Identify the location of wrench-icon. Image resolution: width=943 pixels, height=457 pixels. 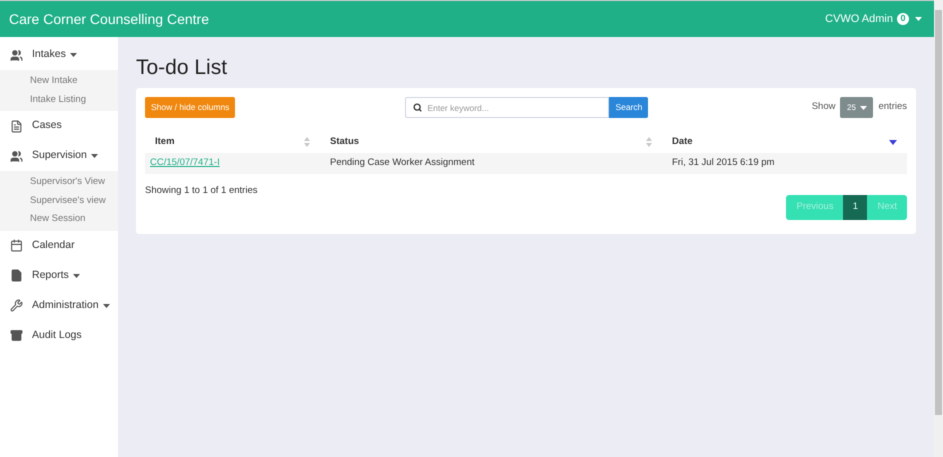
(16, 305).